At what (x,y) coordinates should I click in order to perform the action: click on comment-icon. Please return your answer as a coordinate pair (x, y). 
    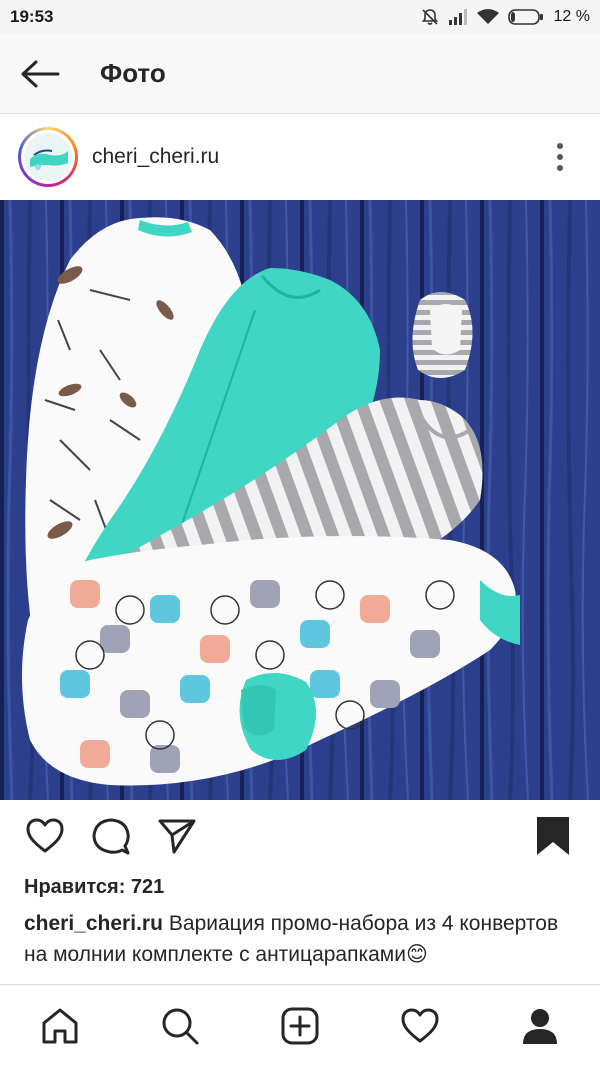
    Looking at the image, I should click on (111, 836).